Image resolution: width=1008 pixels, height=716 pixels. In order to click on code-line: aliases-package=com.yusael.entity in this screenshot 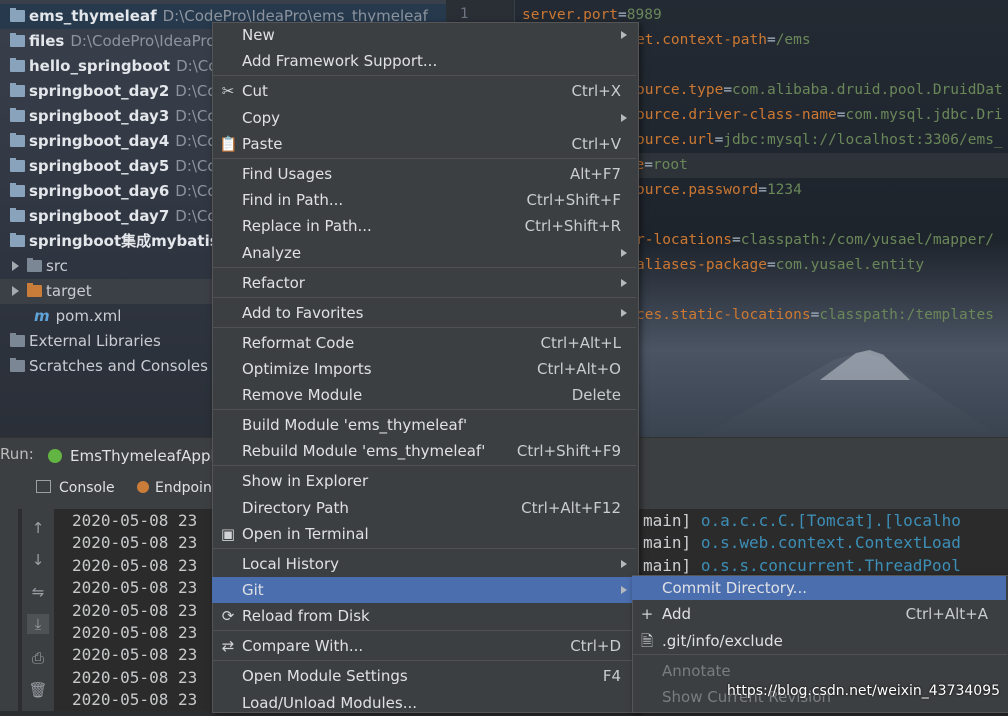, I will do `click(780, 265)`.